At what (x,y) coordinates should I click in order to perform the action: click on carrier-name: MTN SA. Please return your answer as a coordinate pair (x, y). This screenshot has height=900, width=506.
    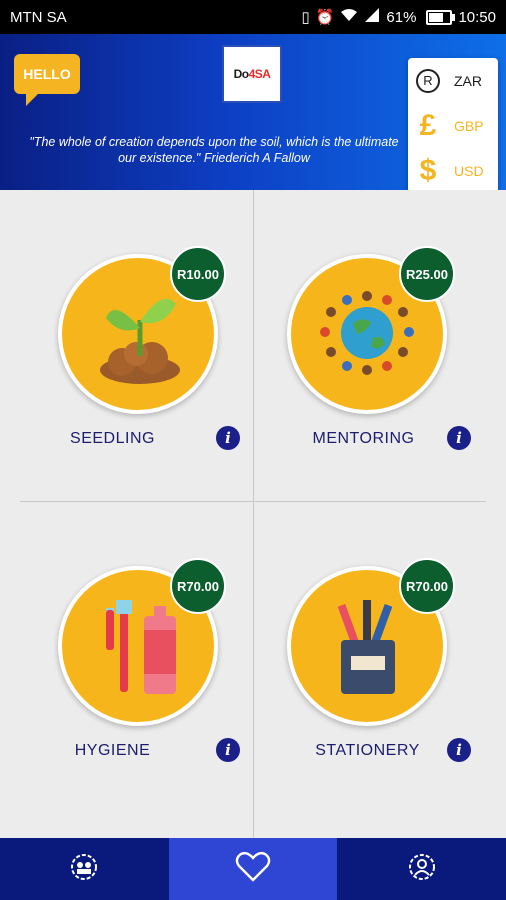
    Looking at the image, I should click on (38, 17).